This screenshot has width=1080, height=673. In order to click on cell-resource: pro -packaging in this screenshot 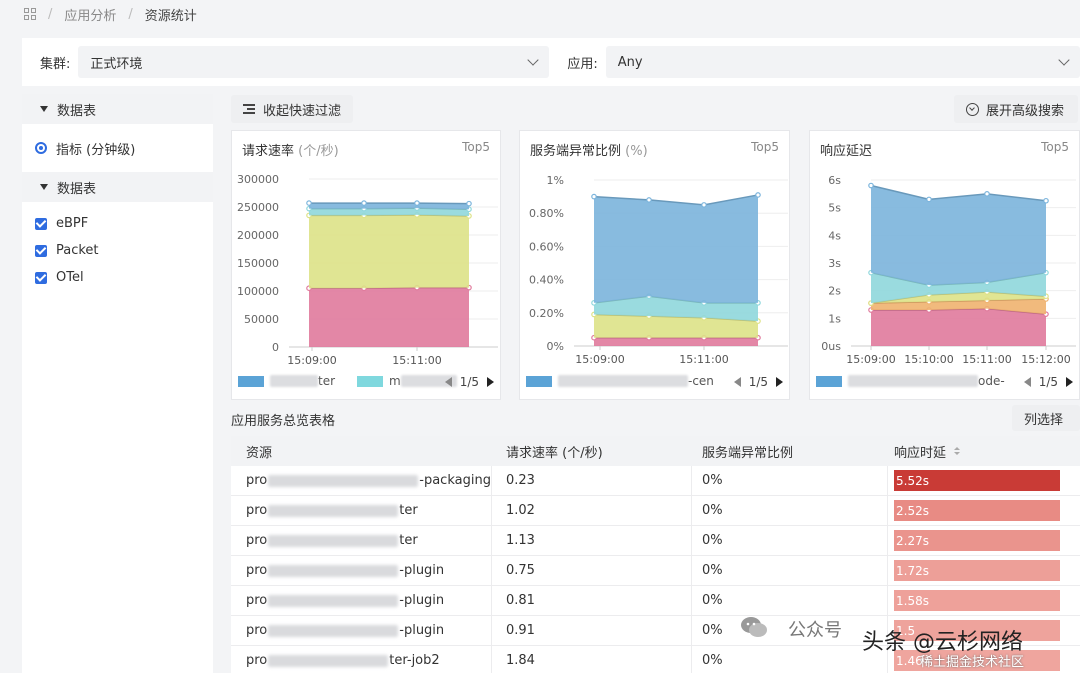, I will do `click(361, 480)`.